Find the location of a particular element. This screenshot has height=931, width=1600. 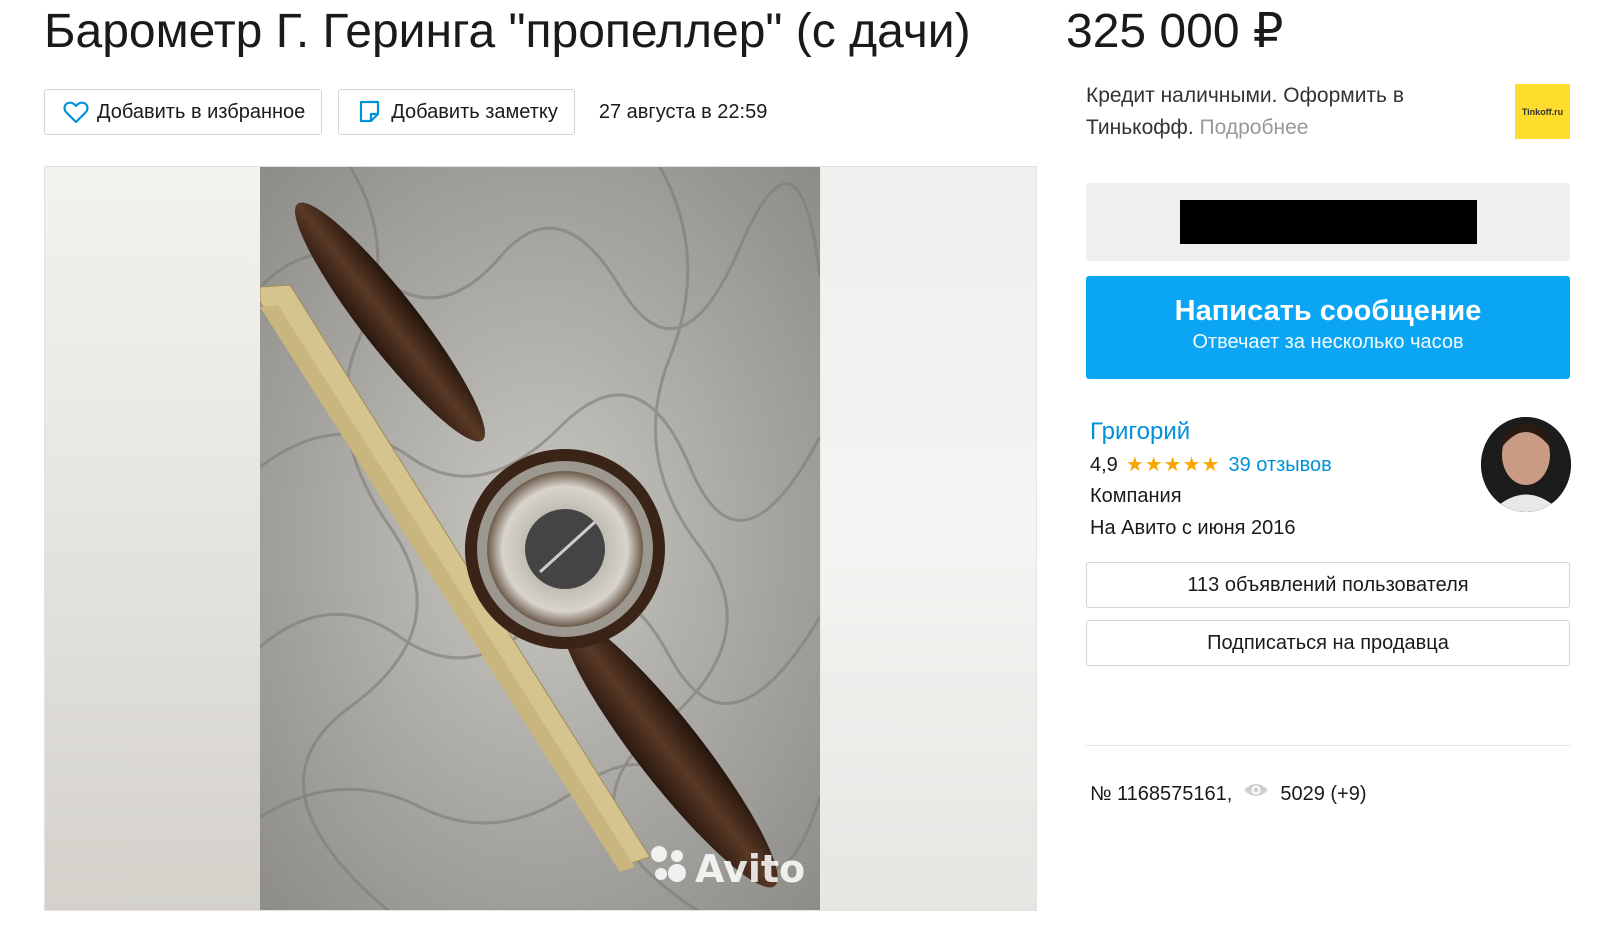

subscribe-seller-button: Подписаться на продавца is located at coordinates (1328, 643).